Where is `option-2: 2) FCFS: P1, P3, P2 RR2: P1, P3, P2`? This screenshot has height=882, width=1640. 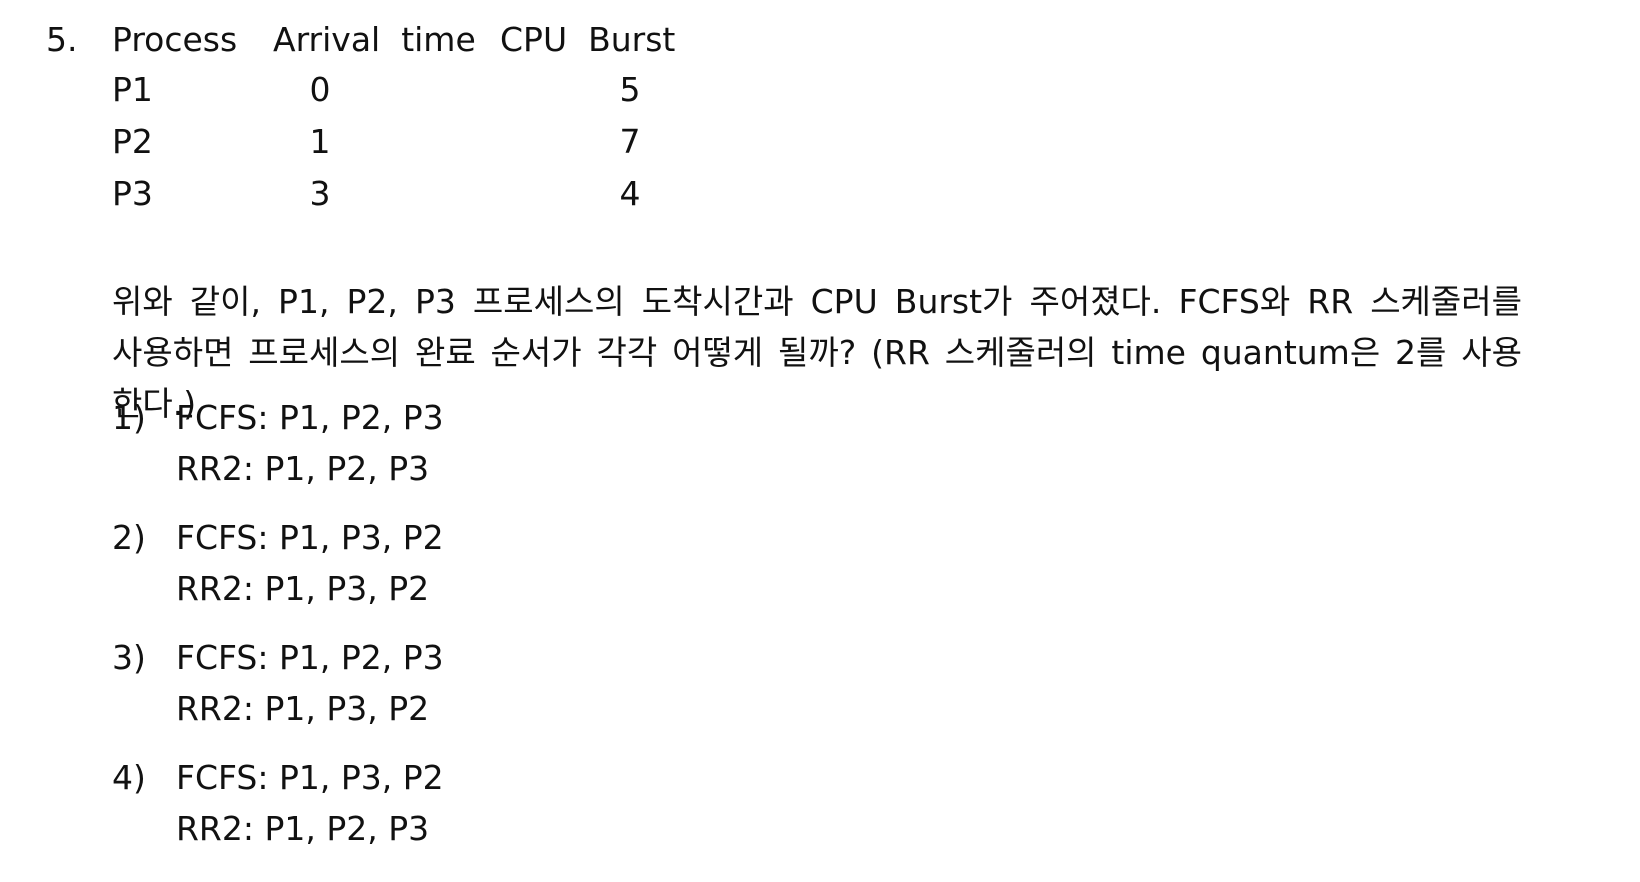
option-2: 2) FCFS: P1, P3, P2 RR2: P1, P3, P2 is located at coordinates (412, 568).